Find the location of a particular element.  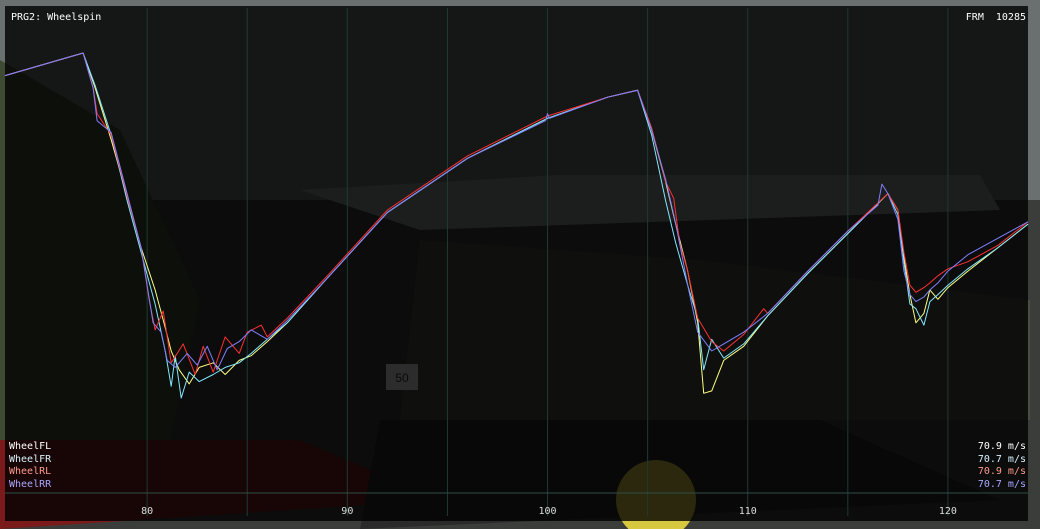

legend-entry-wheelrr: WheelRR is located at coordinates (30, 484).